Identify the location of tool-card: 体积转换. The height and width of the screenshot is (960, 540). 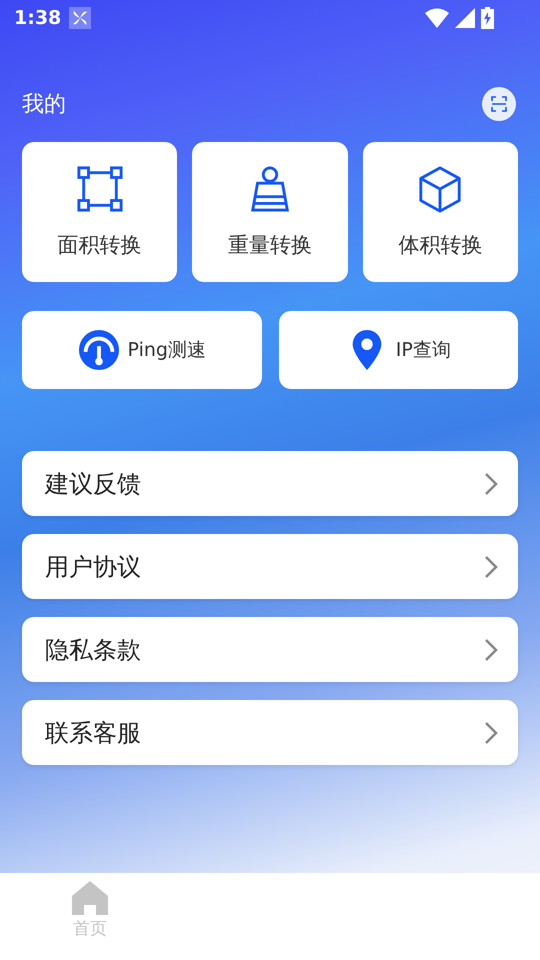
(440, 212).